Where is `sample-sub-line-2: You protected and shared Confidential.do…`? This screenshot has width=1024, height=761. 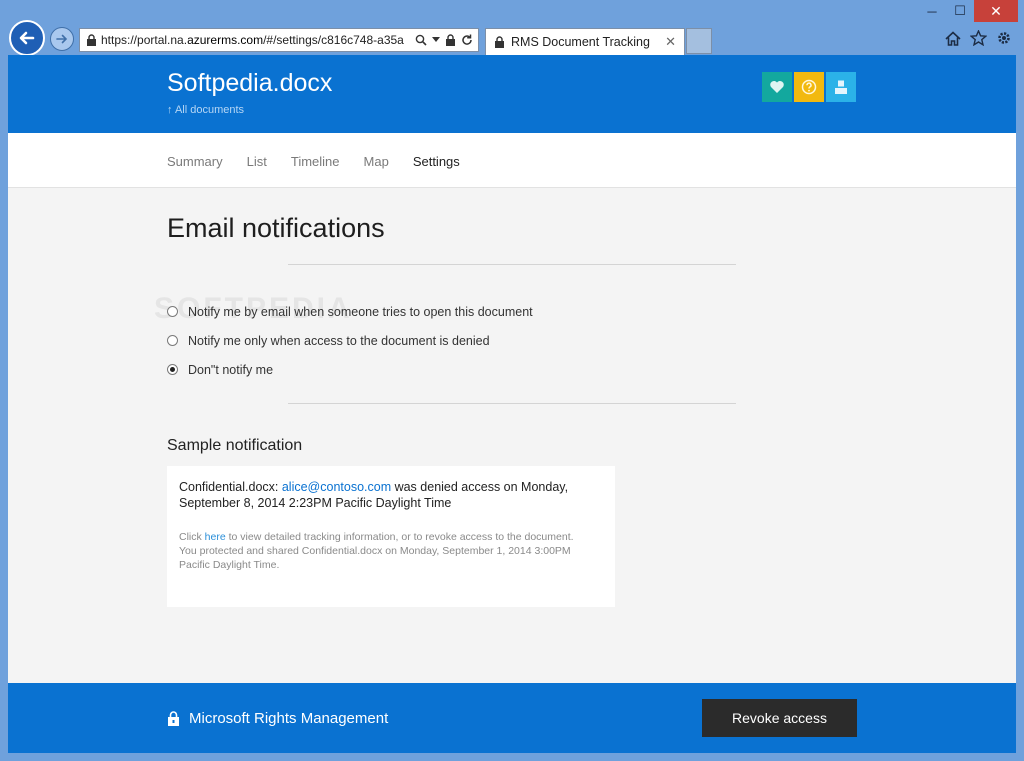
sample-sub-line-2: You protected and shared Confidential.do… is located at coordinates (375, 558).